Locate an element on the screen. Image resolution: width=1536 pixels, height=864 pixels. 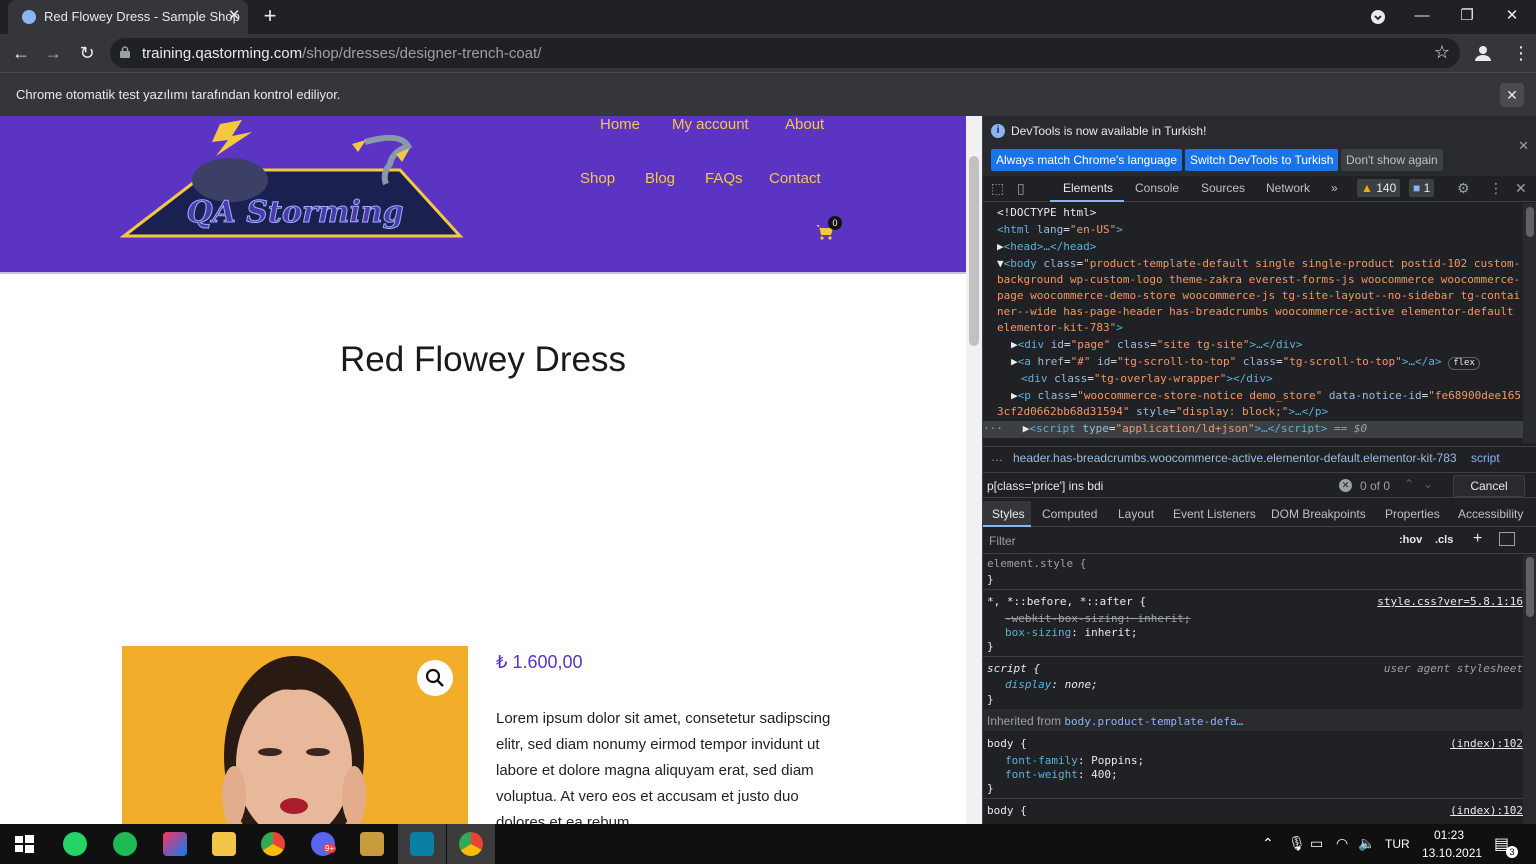
volume-icon: 🔈 is located at coordinates (1366, 843).